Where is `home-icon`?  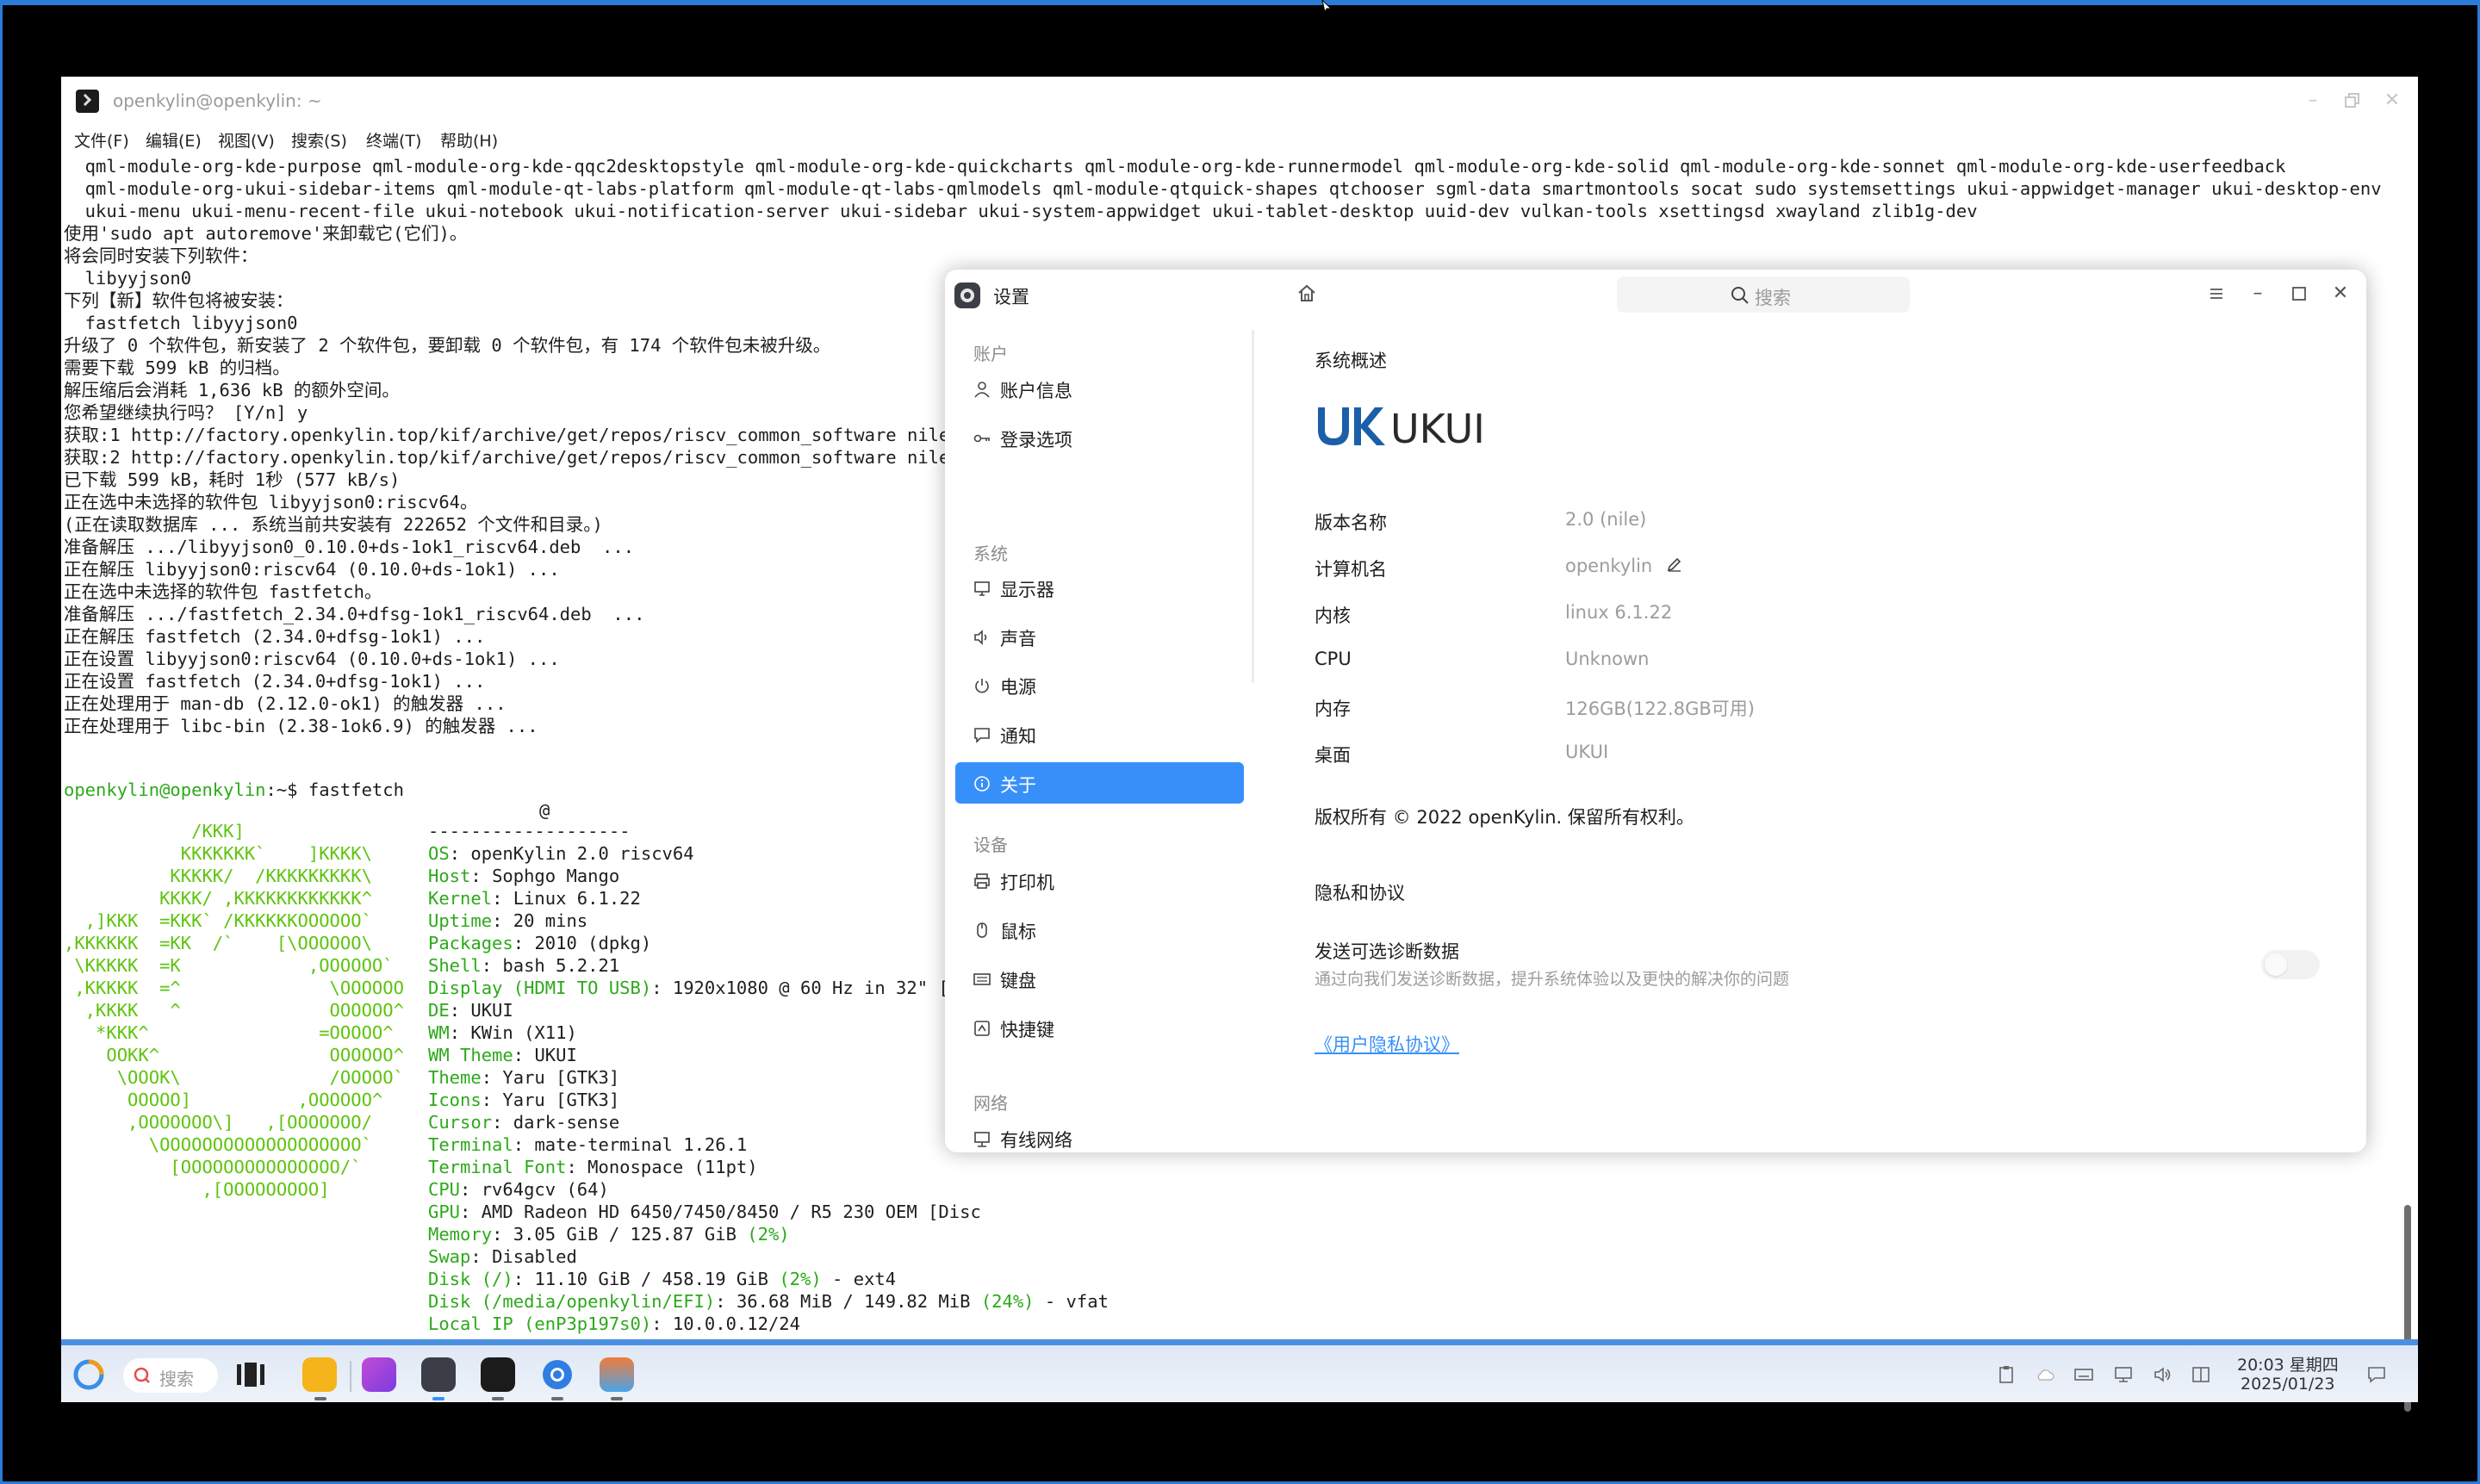
home-icon is located at coordinates (1307, 294).